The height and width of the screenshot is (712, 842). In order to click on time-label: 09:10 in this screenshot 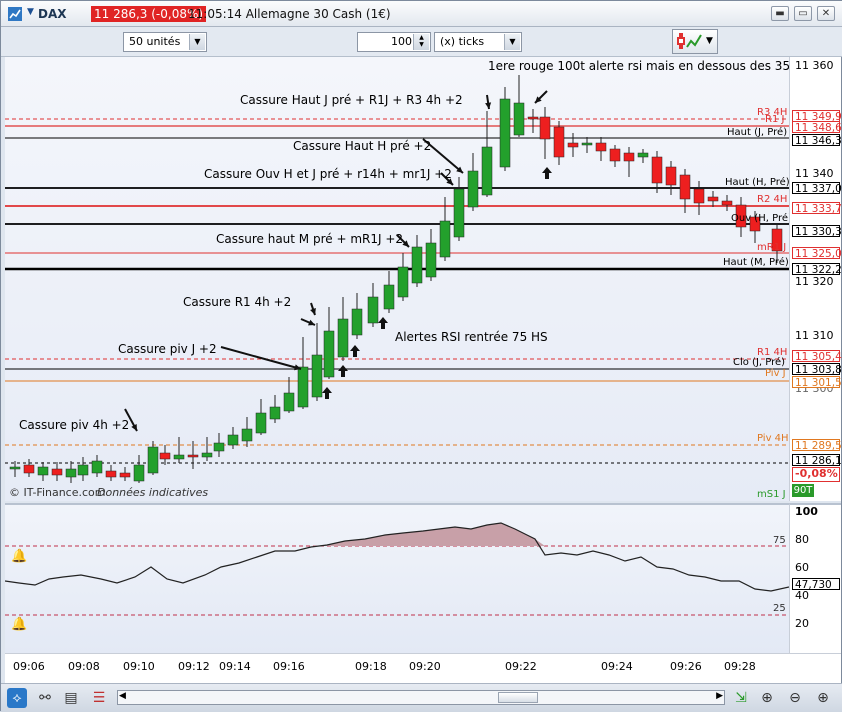, I will do `click(139, 666)`.